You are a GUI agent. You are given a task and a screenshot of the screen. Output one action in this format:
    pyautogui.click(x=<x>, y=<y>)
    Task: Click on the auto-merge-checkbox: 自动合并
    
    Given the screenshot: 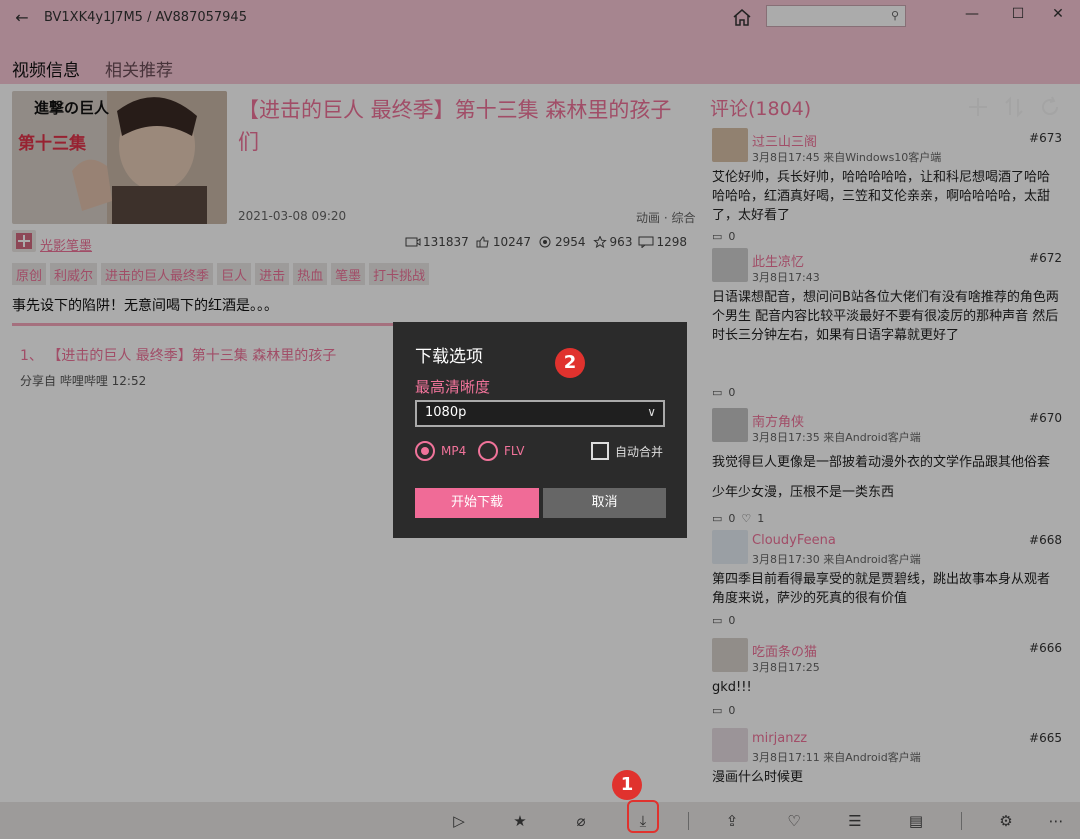 What is the action you would take?
    pyautogui.click(x=627, y=451)
    